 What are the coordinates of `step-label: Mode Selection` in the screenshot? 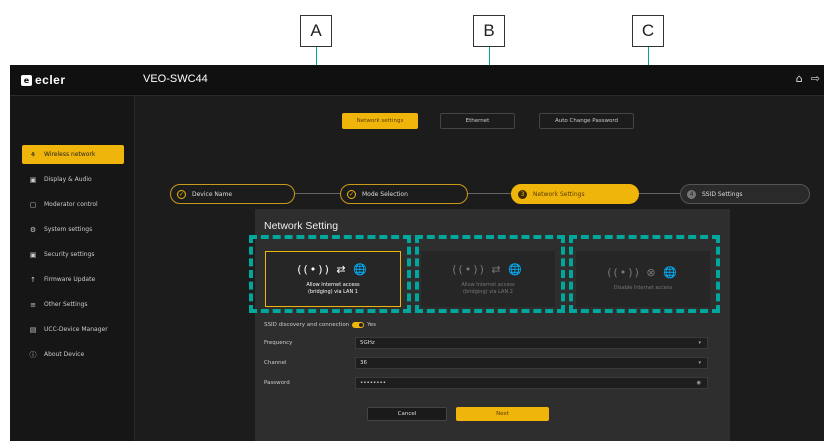 It's located at (385, 194).